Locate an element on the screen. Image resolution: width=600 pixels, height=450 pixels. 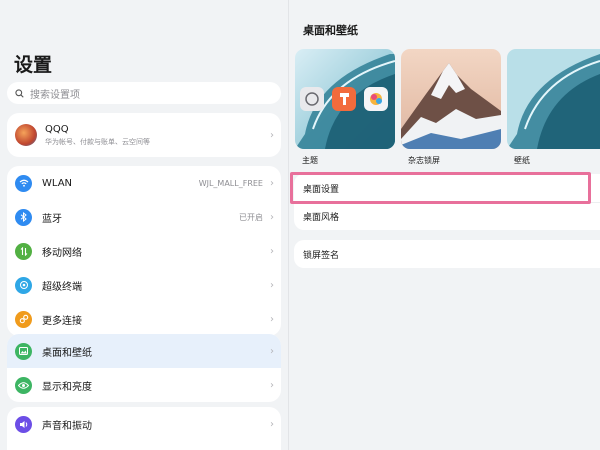
bluetooth-status: 已开启 is located at coordinates (251, 217).